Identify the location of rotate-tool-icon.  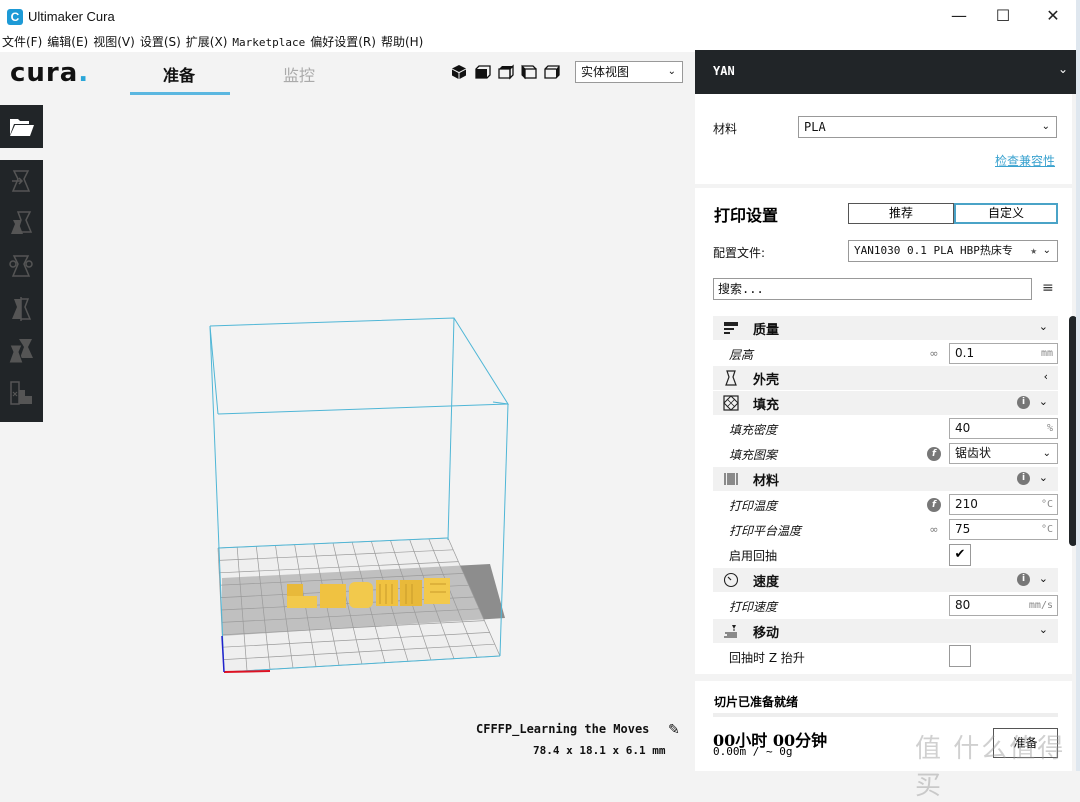
(21, 266).